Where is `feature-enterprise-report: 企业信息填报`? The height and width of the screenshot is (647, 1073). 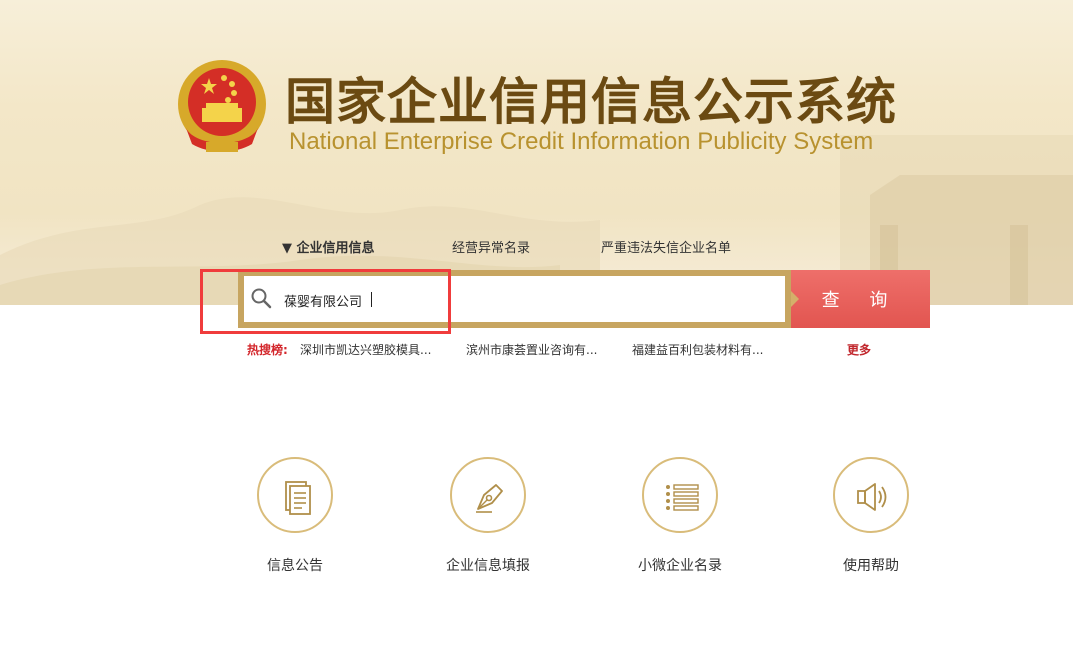 feature-enterprise-report: 企业信息填报 is located at coordinates (488, 516).